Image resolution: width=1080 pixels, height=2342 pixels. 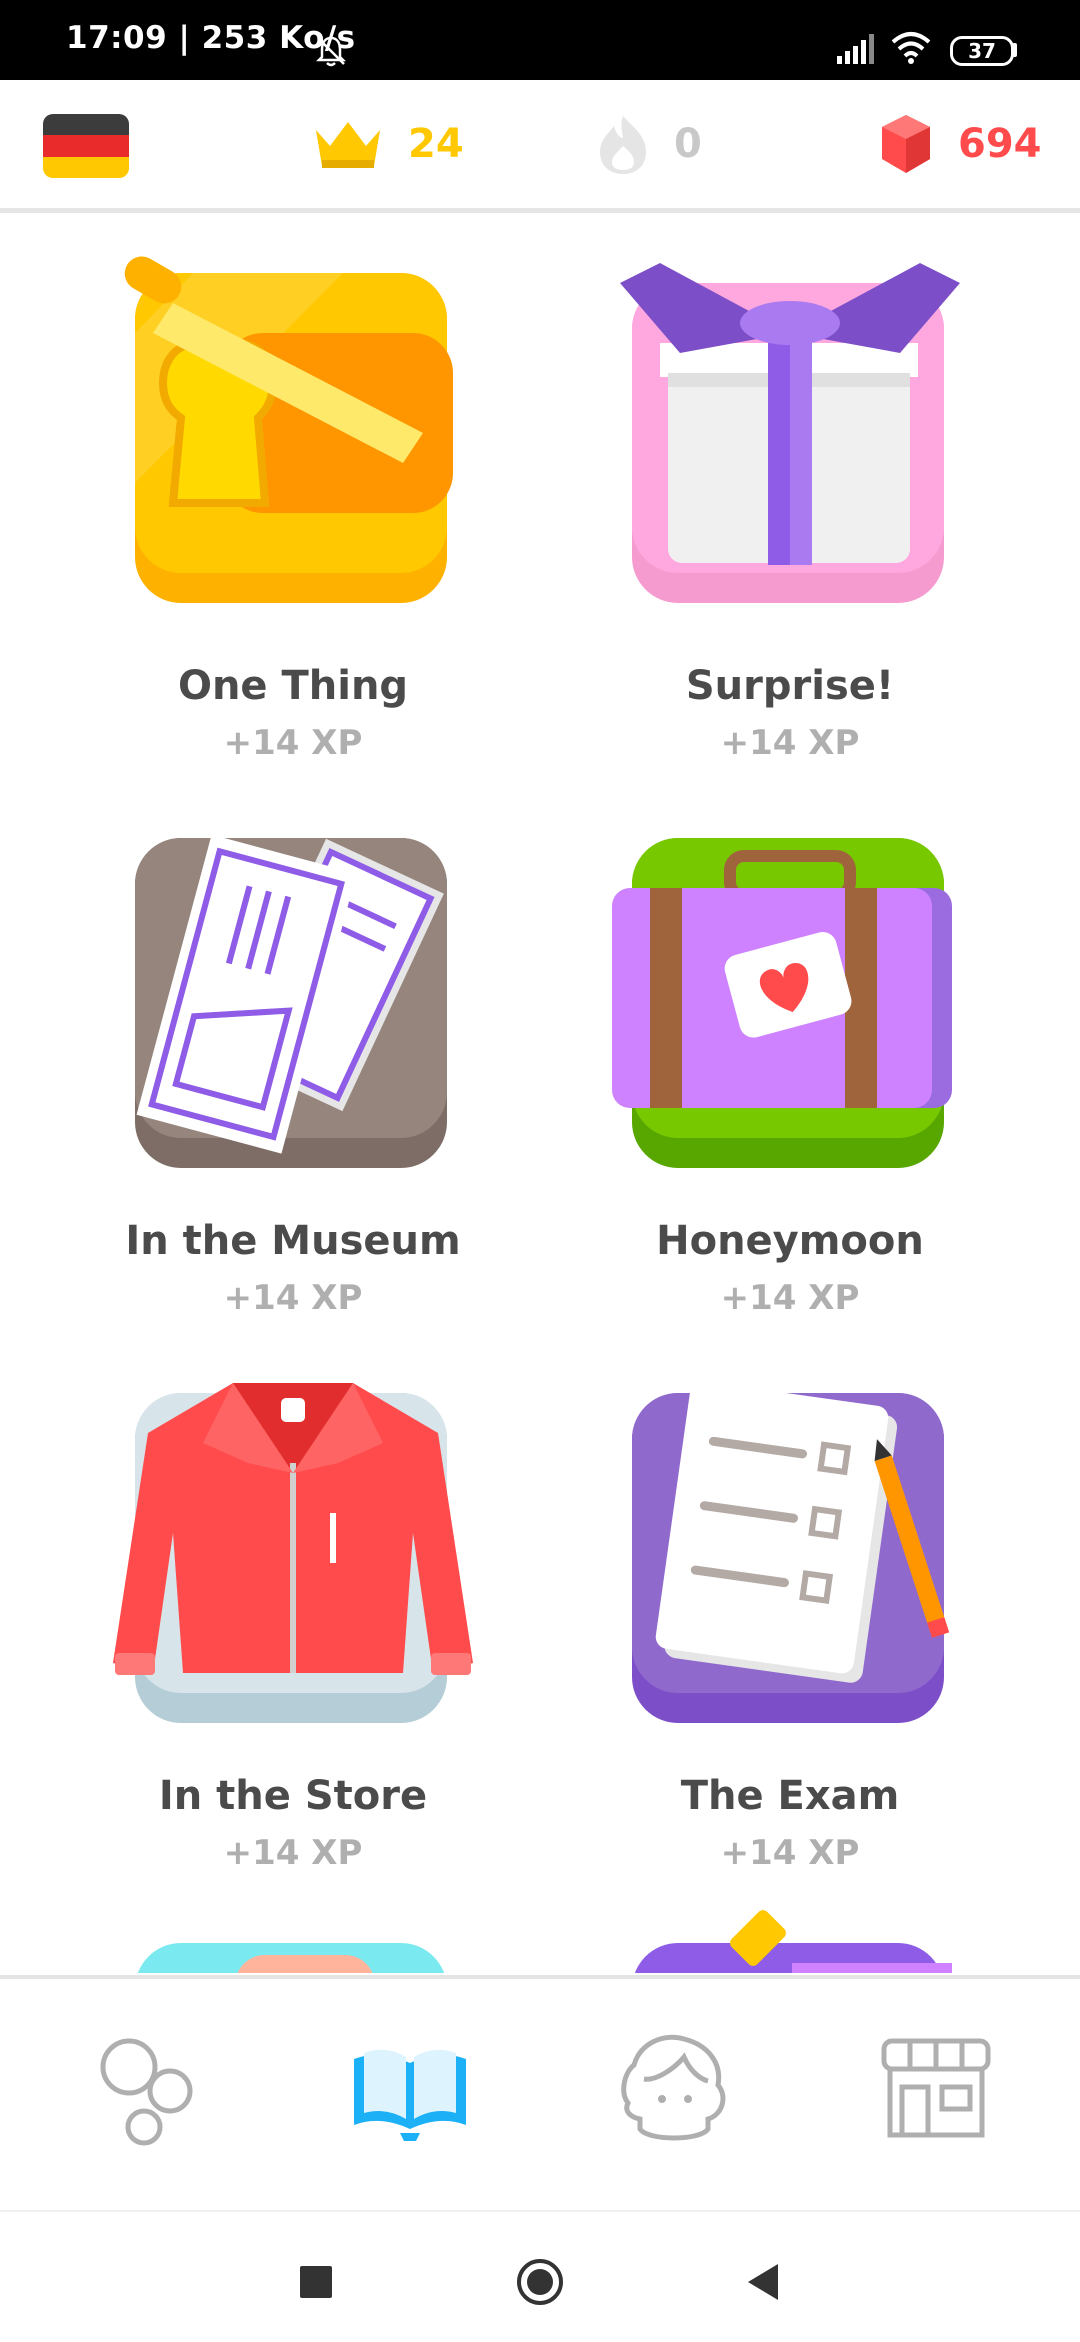 What do you see at coordinates (293, 1796) in the screenshot?
I see `story-title: In the Store` at bounding box center [293, 1796].